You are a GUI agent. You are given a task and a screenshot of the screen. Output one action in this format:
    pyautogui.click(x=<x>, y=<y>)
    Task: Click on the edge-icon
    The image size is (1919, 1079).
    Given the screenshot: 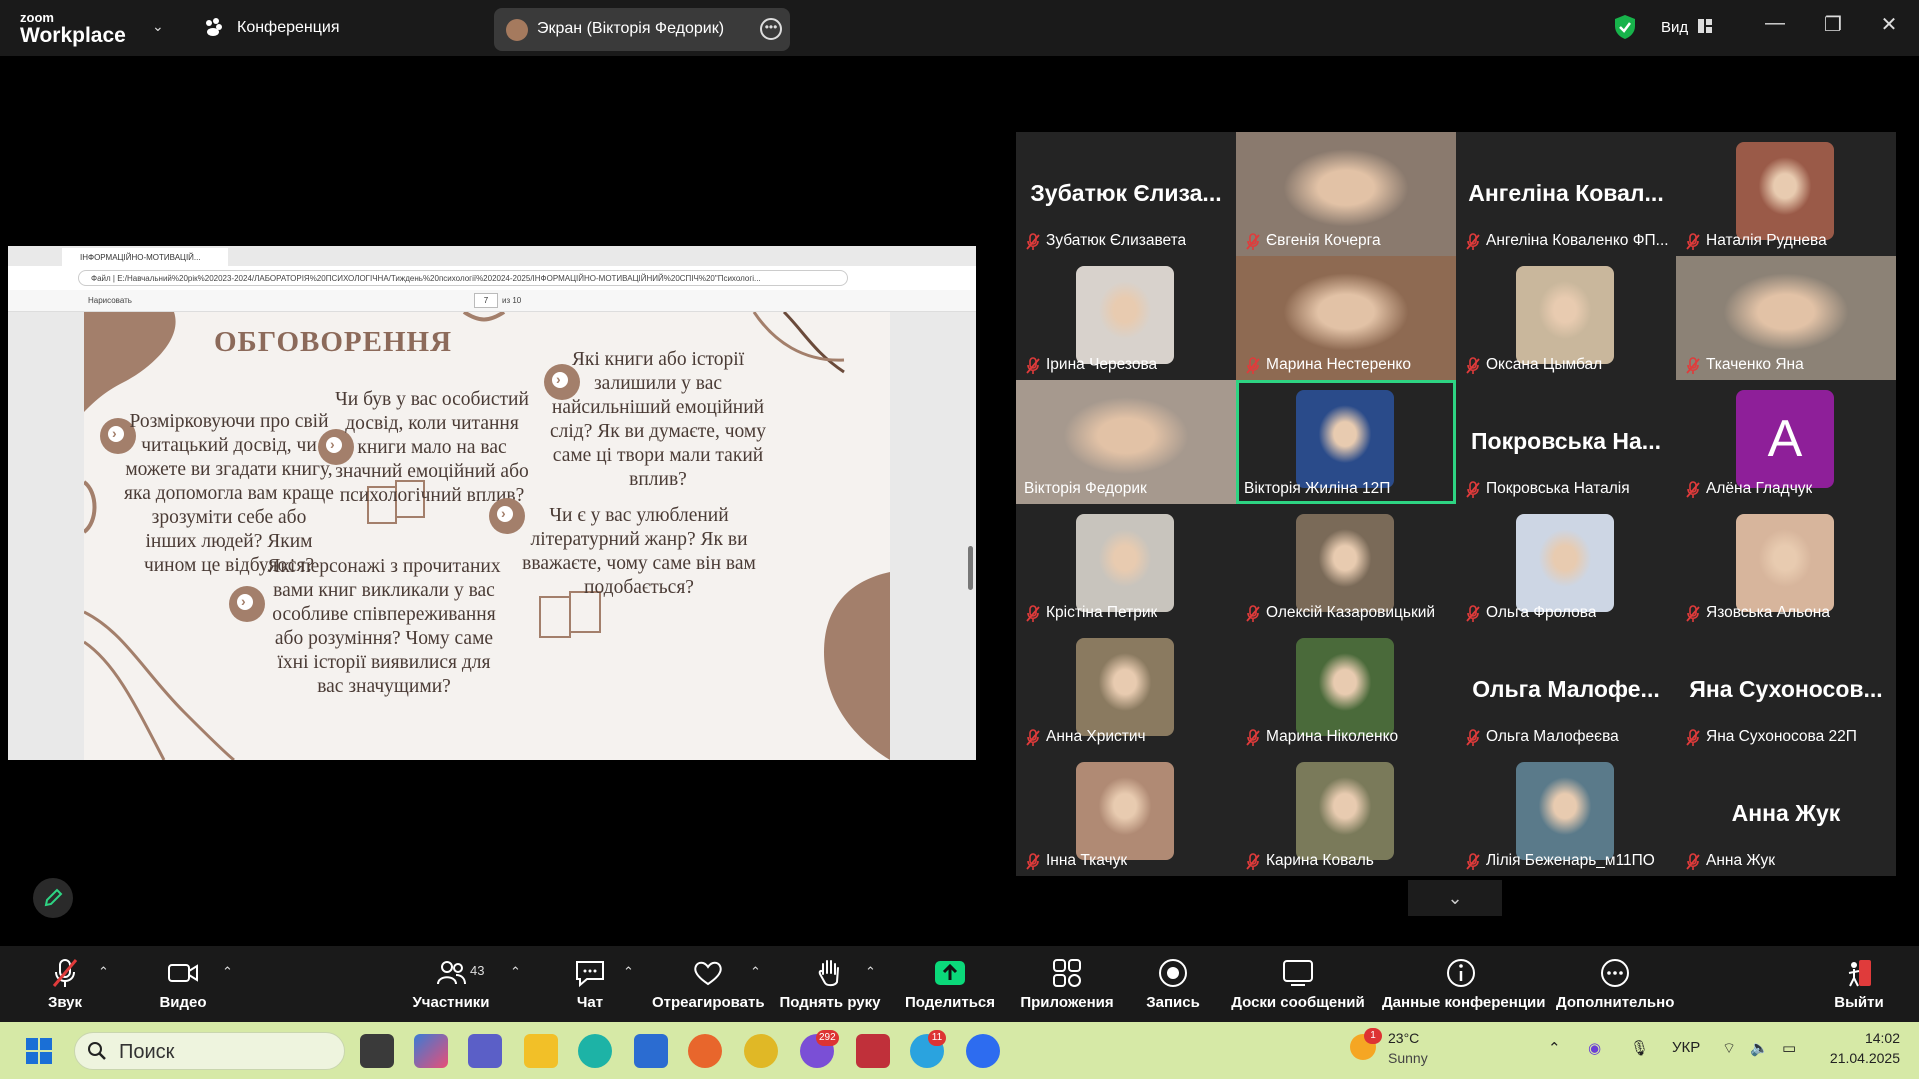 What is the action you would take?
    pyautogui.click(x=595, y=1051)
    